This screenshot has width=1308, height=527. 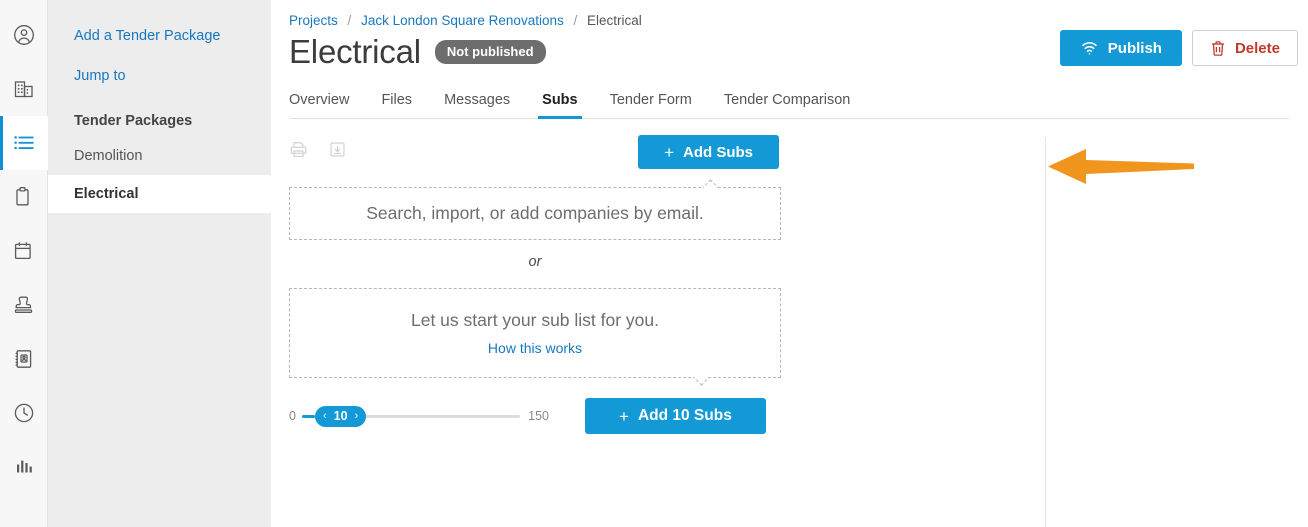 I want to click on tab-files: Files, so click(x=396, y=105).